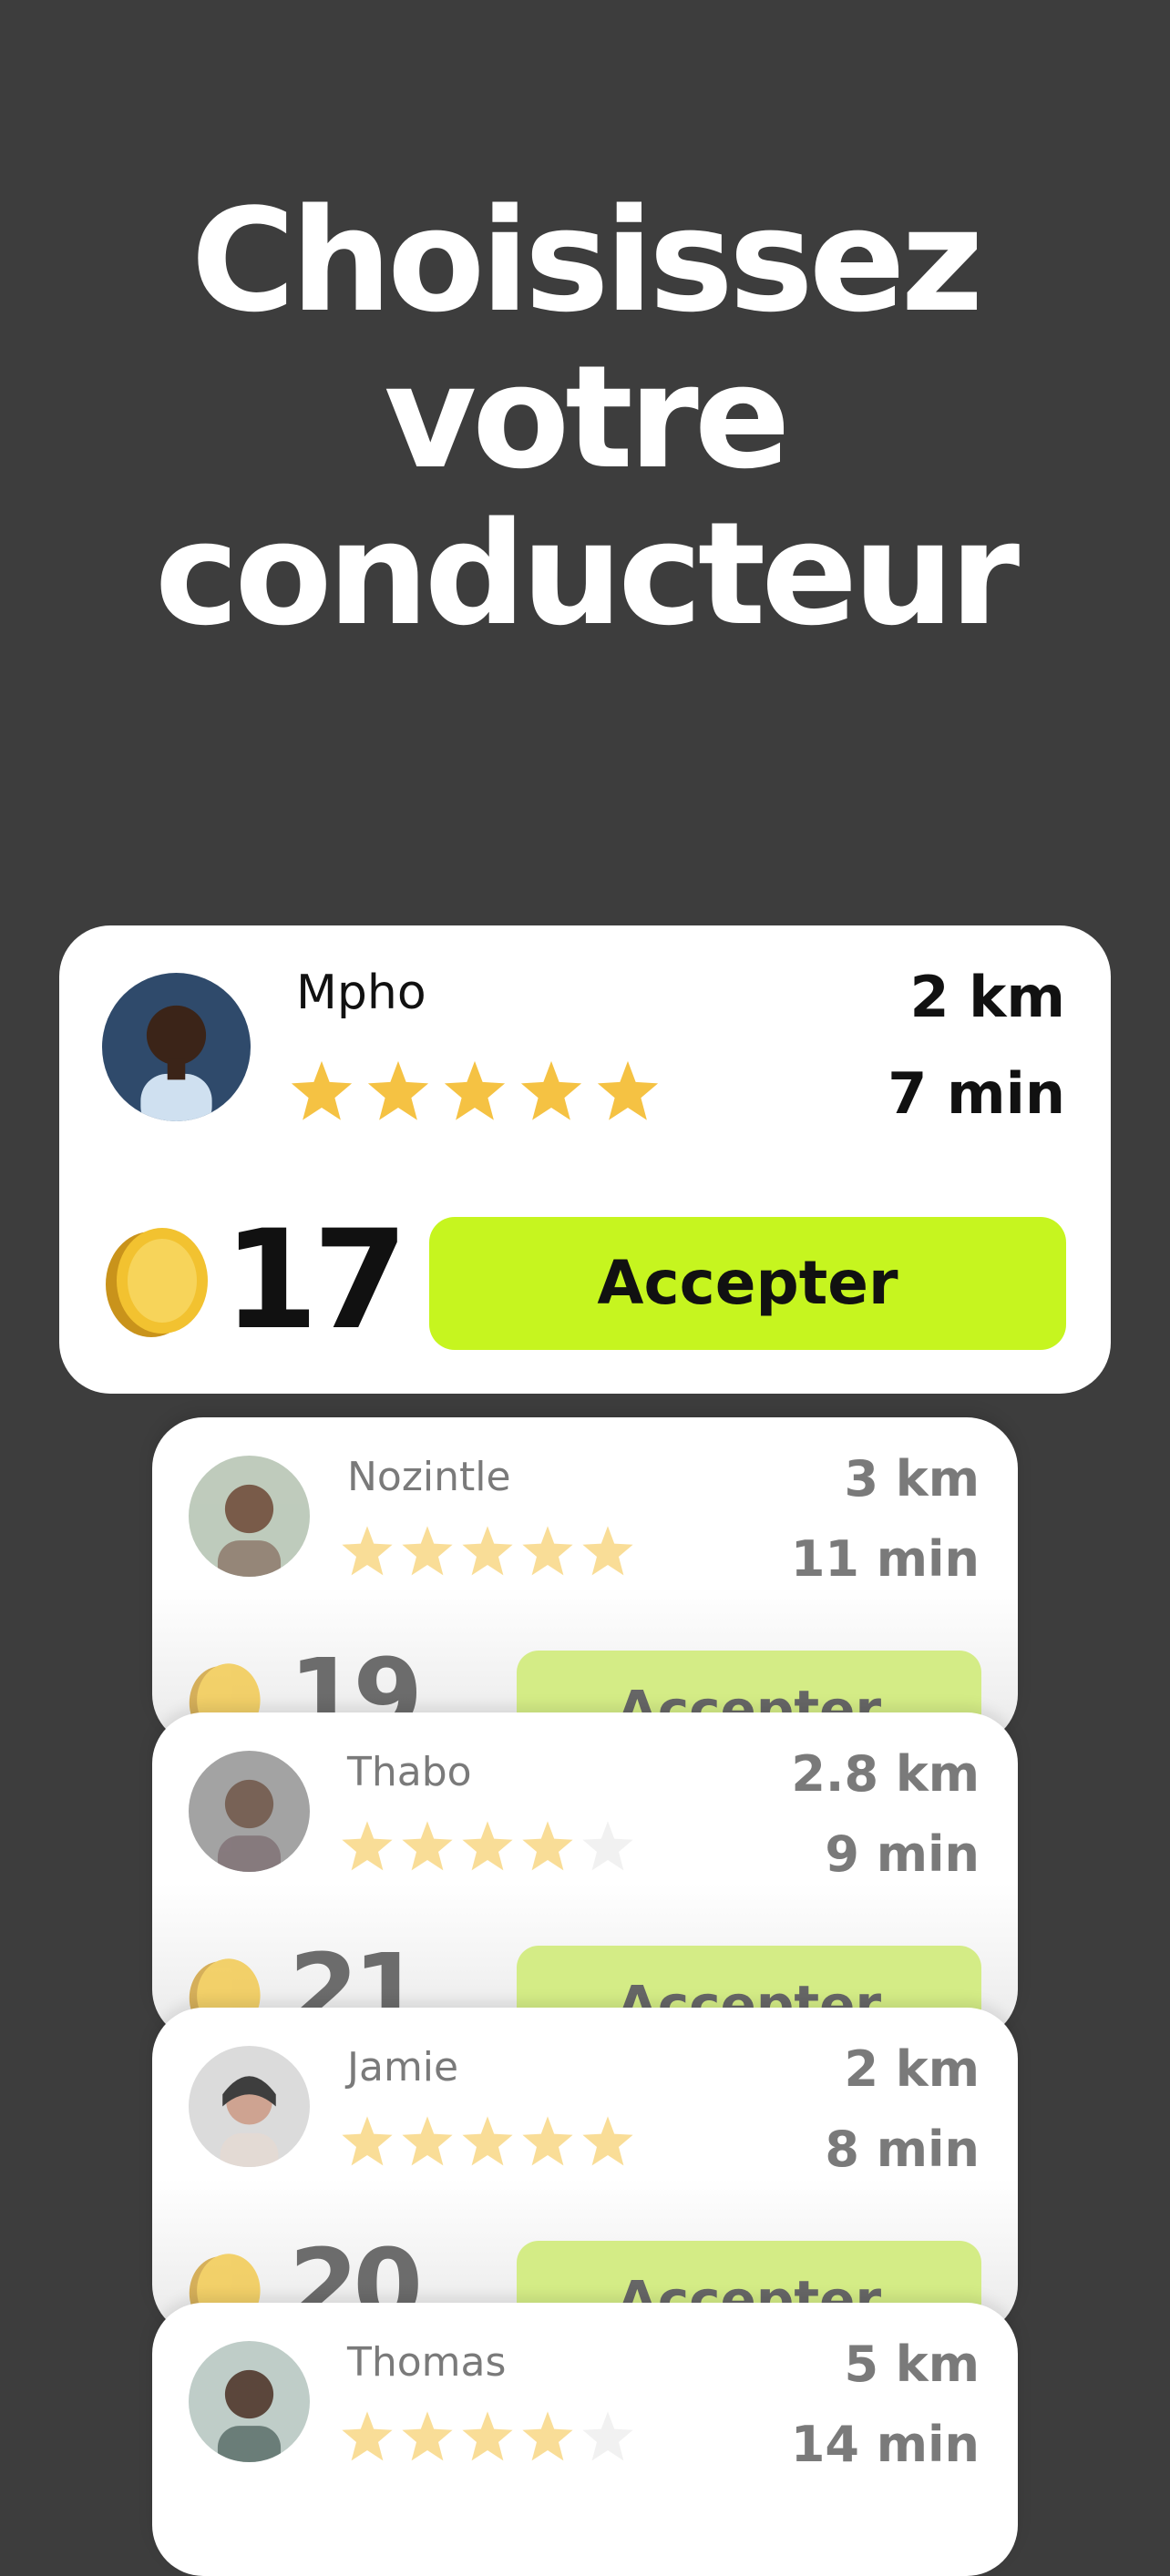 This screenshot has height=2576, width=1170. What do you see at coordinates (748, 1284) in the screenshot?
I see `accept-button: Accepter` at bounding box center [748, 1284].